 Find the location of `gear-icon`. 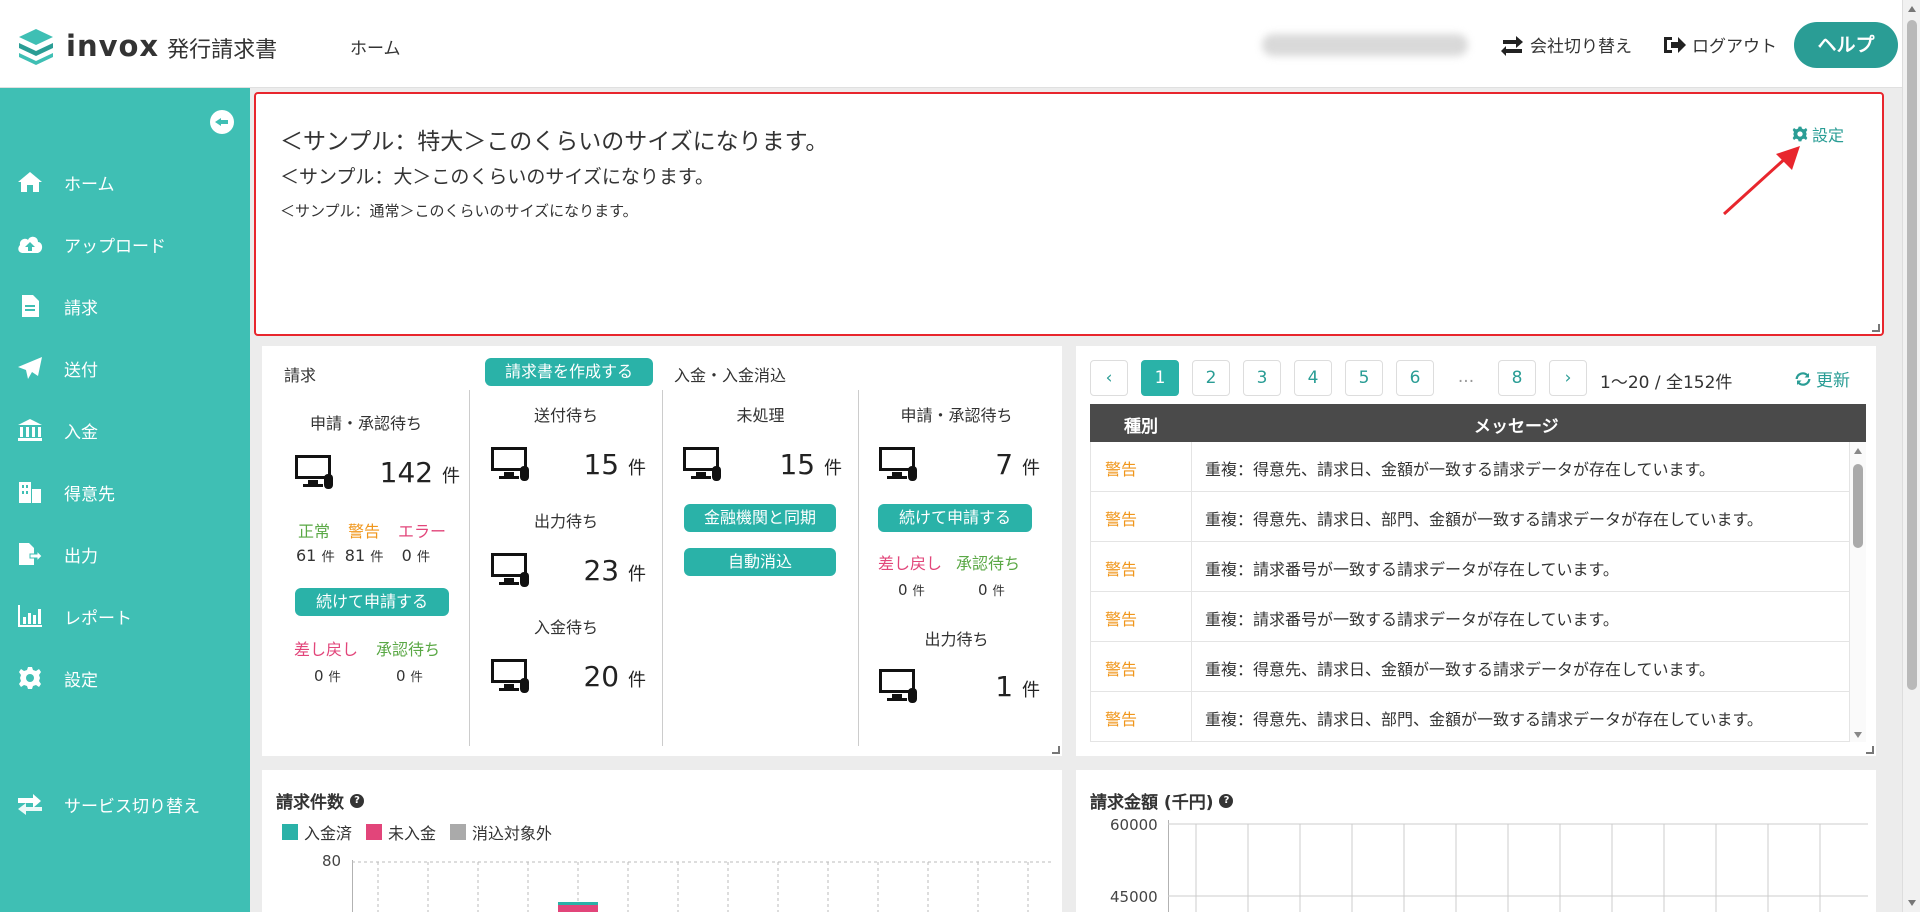

gear-icon is located at coordinates (30, 678).